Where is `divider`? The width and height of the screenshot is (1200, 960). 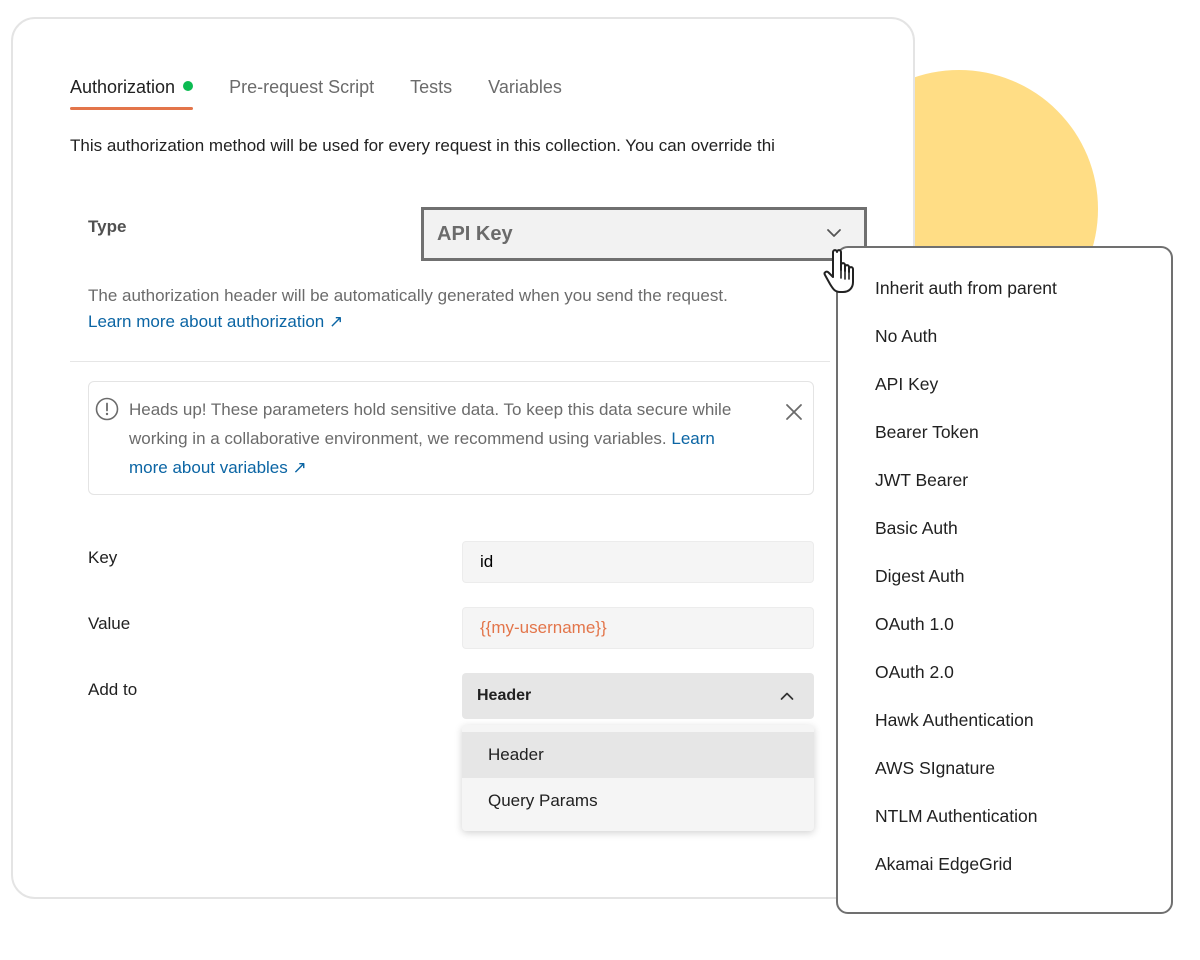
divider is located at coordinates (450, 361).